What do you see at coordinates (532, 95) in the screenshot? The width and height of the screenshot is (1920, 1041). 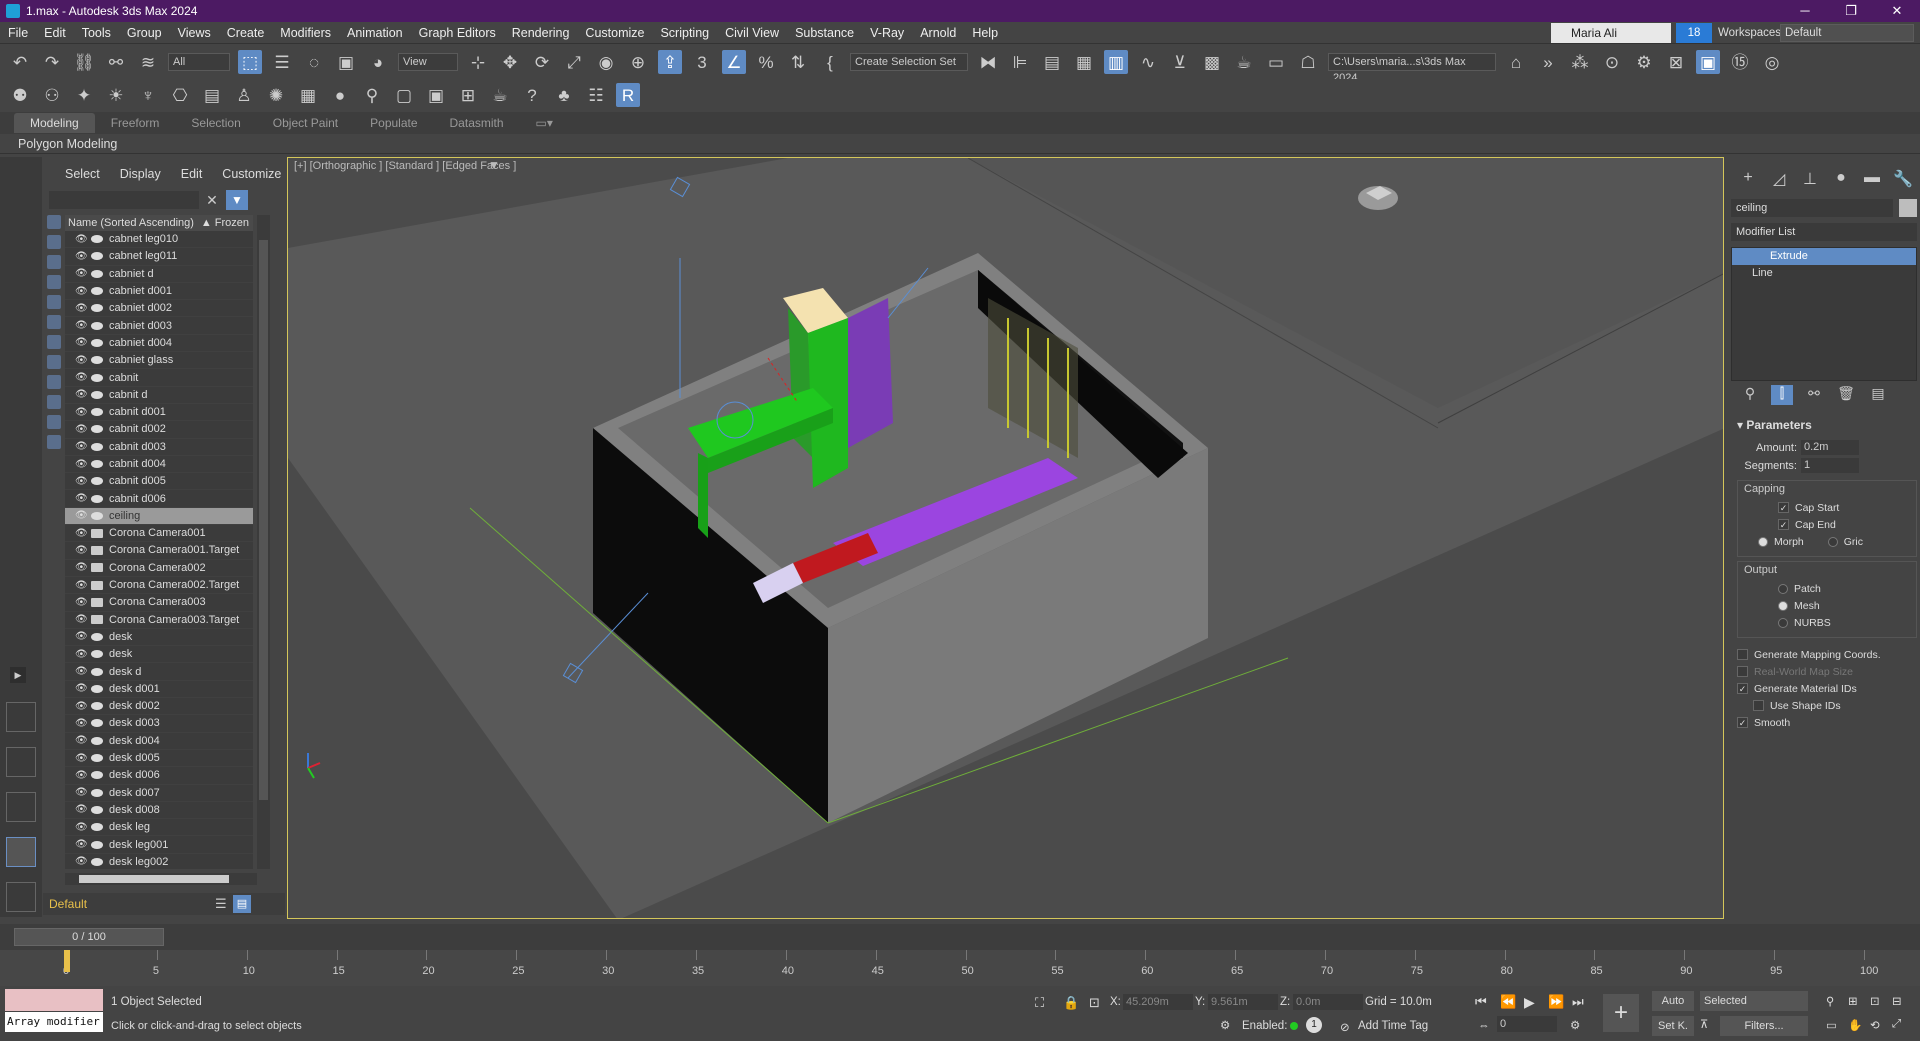 I see `help-icon: ?` at bounding box center [532, 95].